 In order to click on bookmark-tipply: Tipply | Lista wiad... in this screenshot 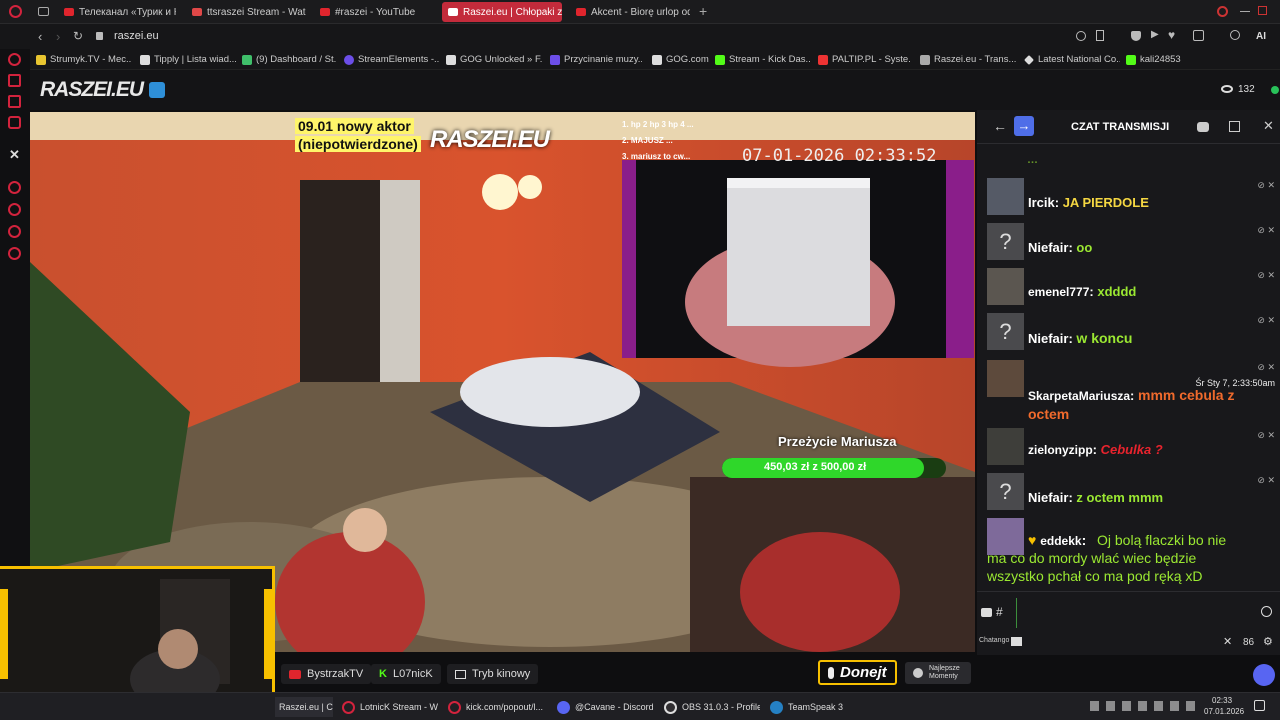, I will do `click(188, 59)`.